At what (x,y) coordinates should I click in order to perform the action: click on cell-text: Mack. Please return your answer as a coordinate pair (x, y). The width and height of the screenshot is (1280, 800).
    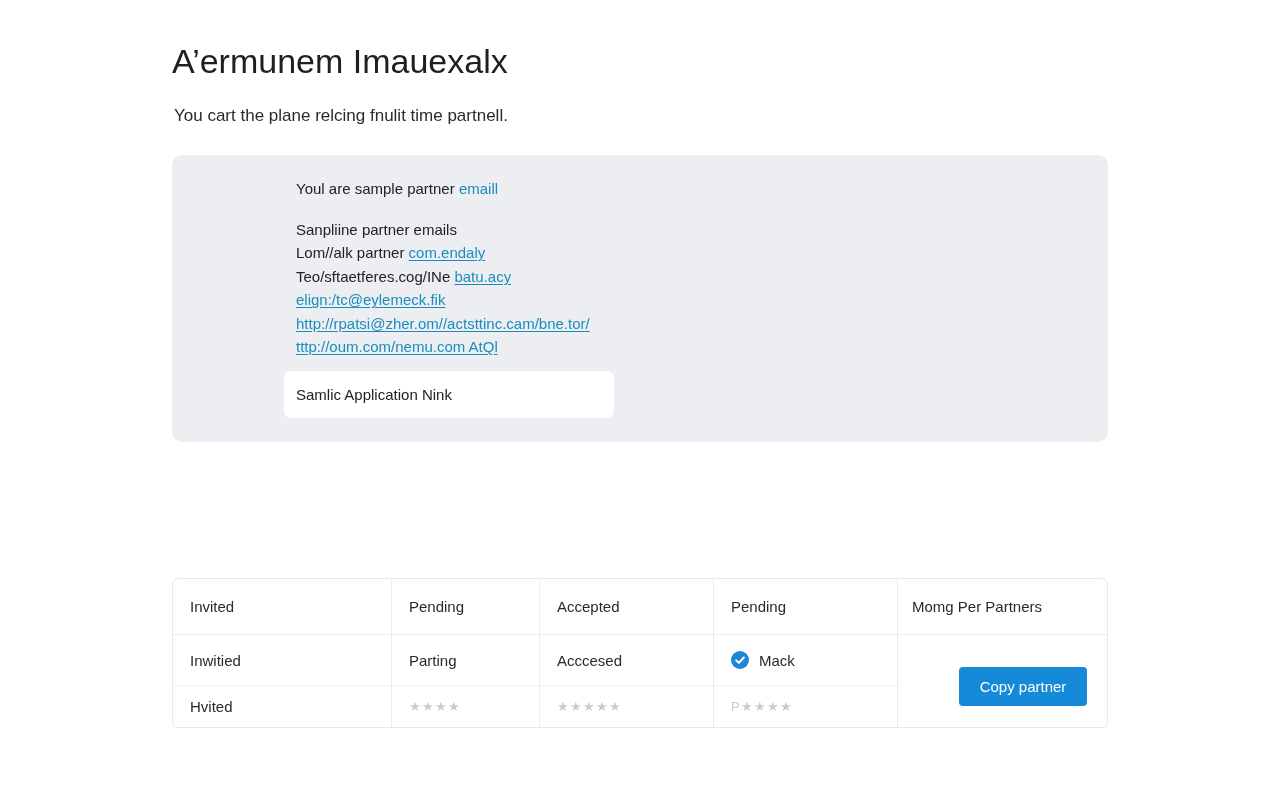
    Looking at the image, I should click on (777, 660).